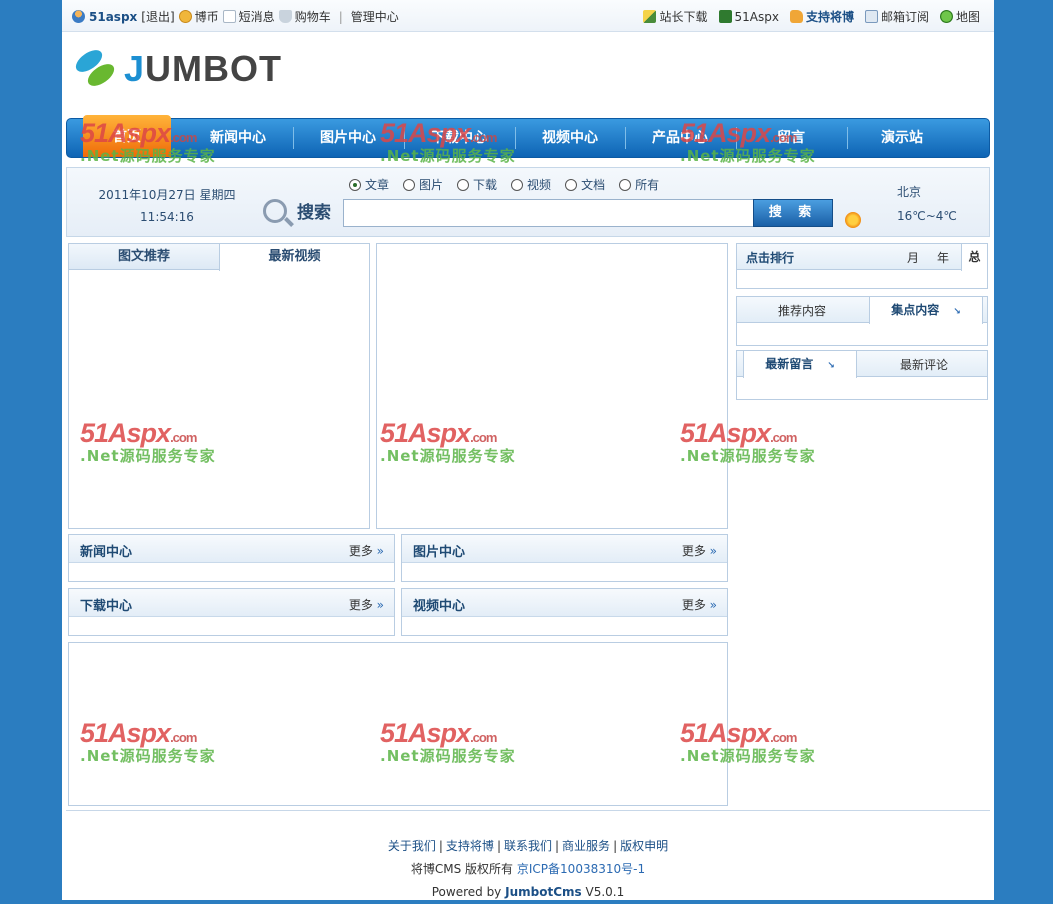 The image size is (1053, 904). What do you see at coordinates (585, 184) in the screenshot?
I see `radio-document: 文档` at bounding box center [585, 184].